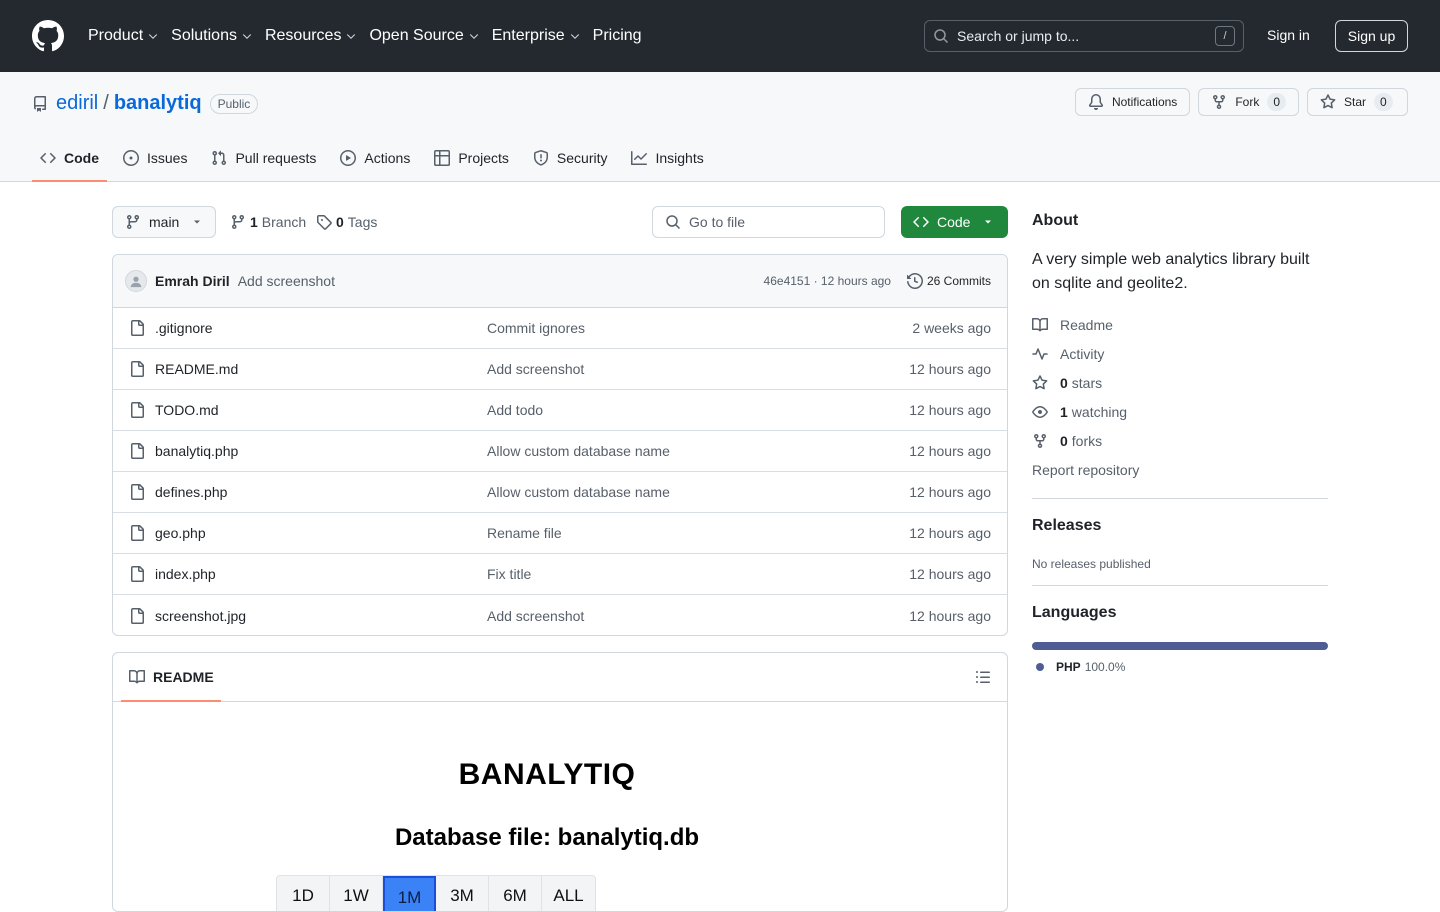  Describe the element at coordinates (284, 222) in the screenshot. I see `branch-count-label: Branch` at that location.